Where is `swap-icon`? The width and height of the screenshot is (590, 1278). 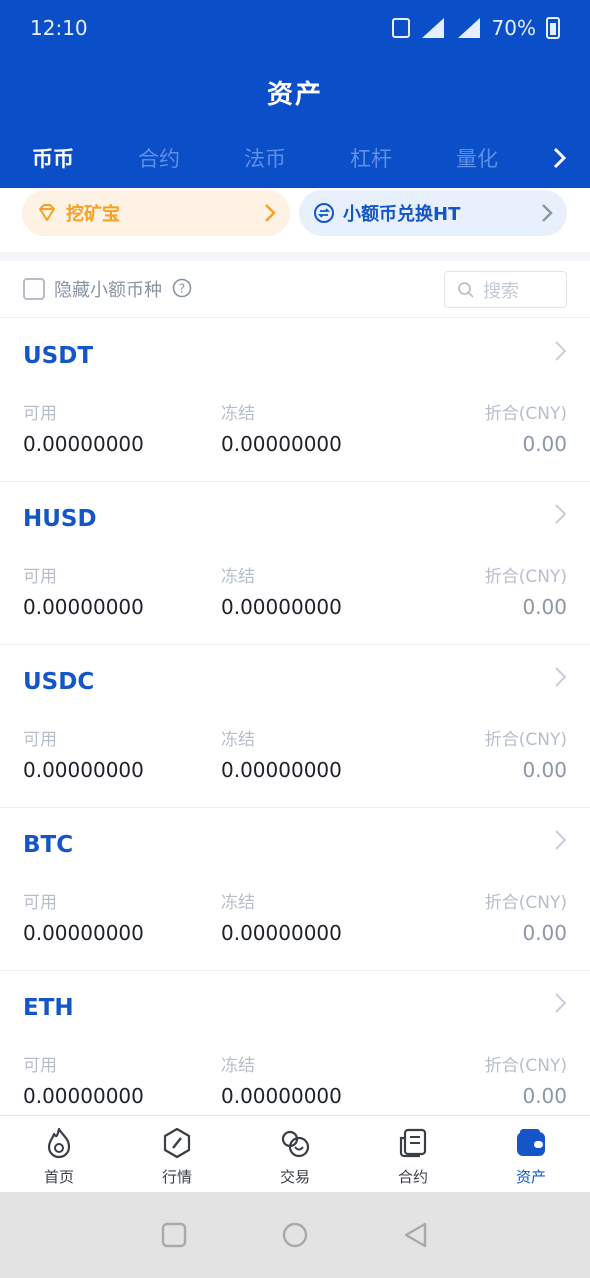
swap-icon is located at coordinates (295, 1144).